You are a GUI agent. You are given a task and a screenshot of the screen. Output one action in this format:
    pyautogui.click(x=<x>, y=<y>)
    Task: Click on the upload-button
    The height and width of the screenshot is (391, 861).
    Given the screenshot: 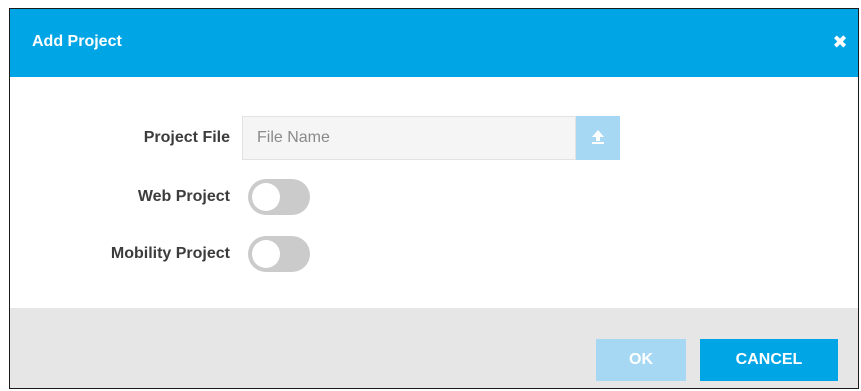 What is the action you would take?
    pyautogui.click(x=598, y=138)
    